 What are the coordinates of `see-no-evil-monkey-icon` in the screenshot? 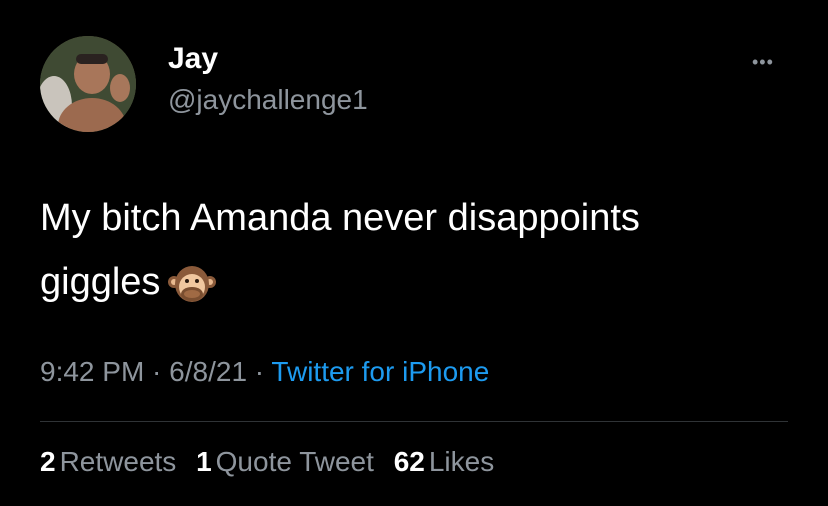 It's located at (192, 284).